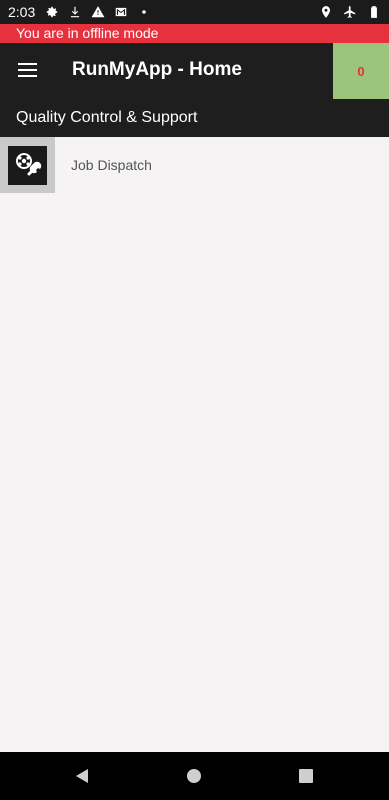 This screenshot has width=389, height=800. I want to click on hamburger-menu-icon, so click(27, 71).